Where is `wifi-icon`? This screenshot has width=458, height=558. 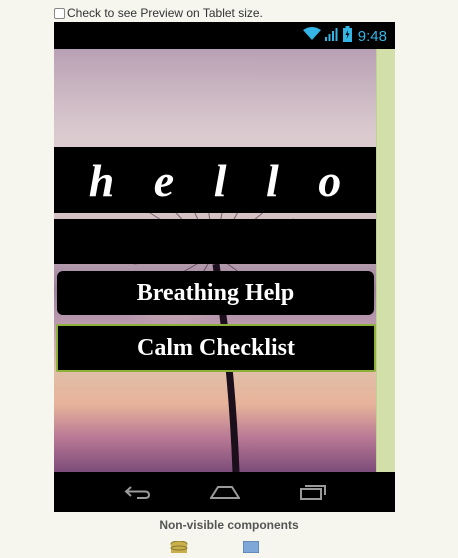 wifi-icon is located at coordinates (311, 36).